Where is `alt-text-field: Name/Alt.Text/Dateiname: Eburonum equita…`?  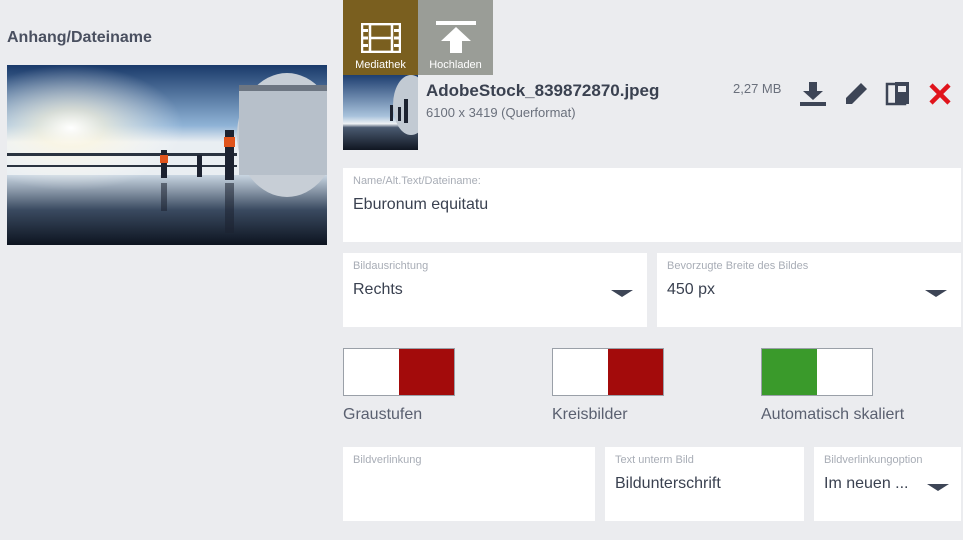
alt-text-field: Name/Alt.Text/Dateiname: Eburonum equita… is located at coordinates (652, 205).